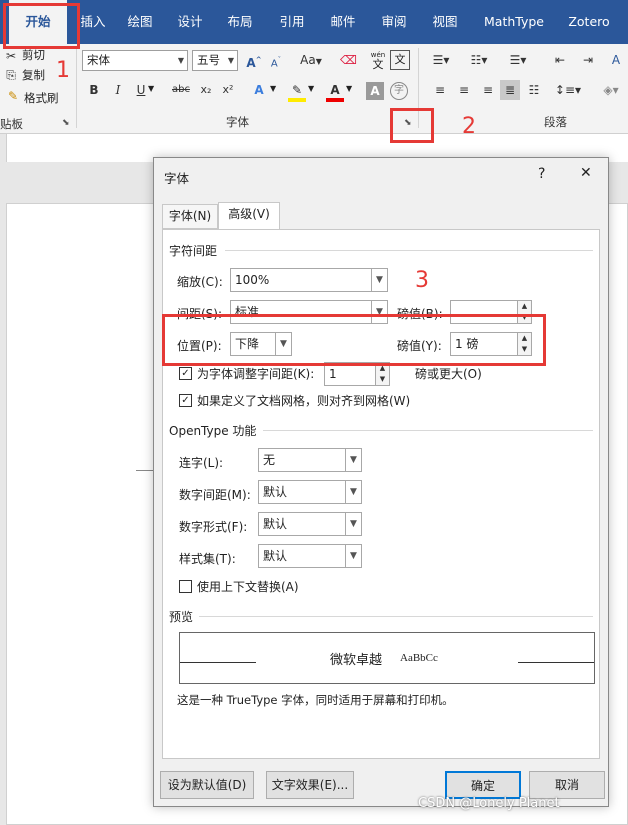 The height and width of the screenshot is (825, 628). What do you see at coordinates (118, 90) in the screenshot?
I see `italic-button: I` at bounding box center [118, 90].